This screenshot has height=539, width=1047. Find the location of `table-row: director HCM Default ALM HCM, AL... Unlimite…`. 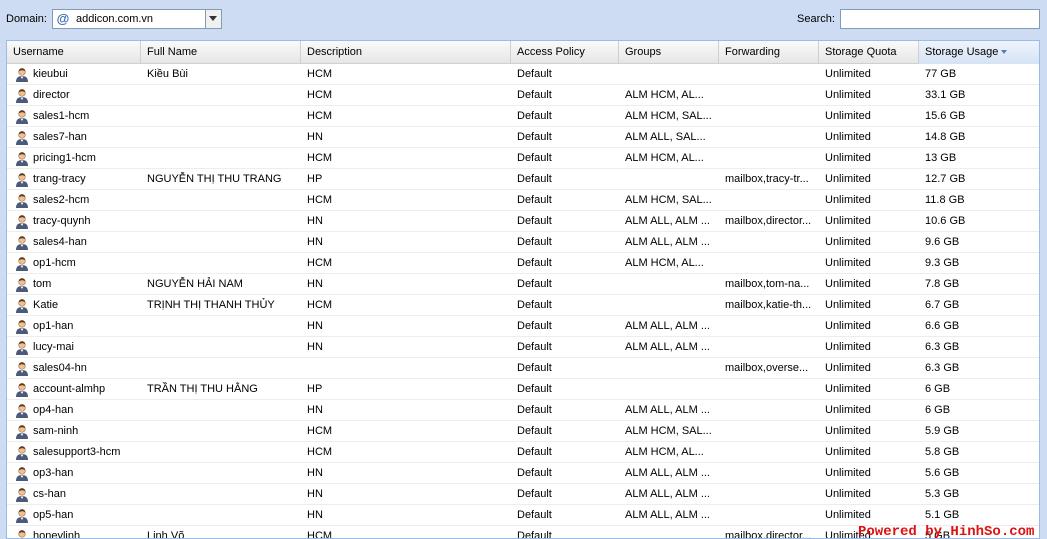

table-row: director HCM Default ALM HCM, AL... Unlimite… is located at coordinates (523, 95).